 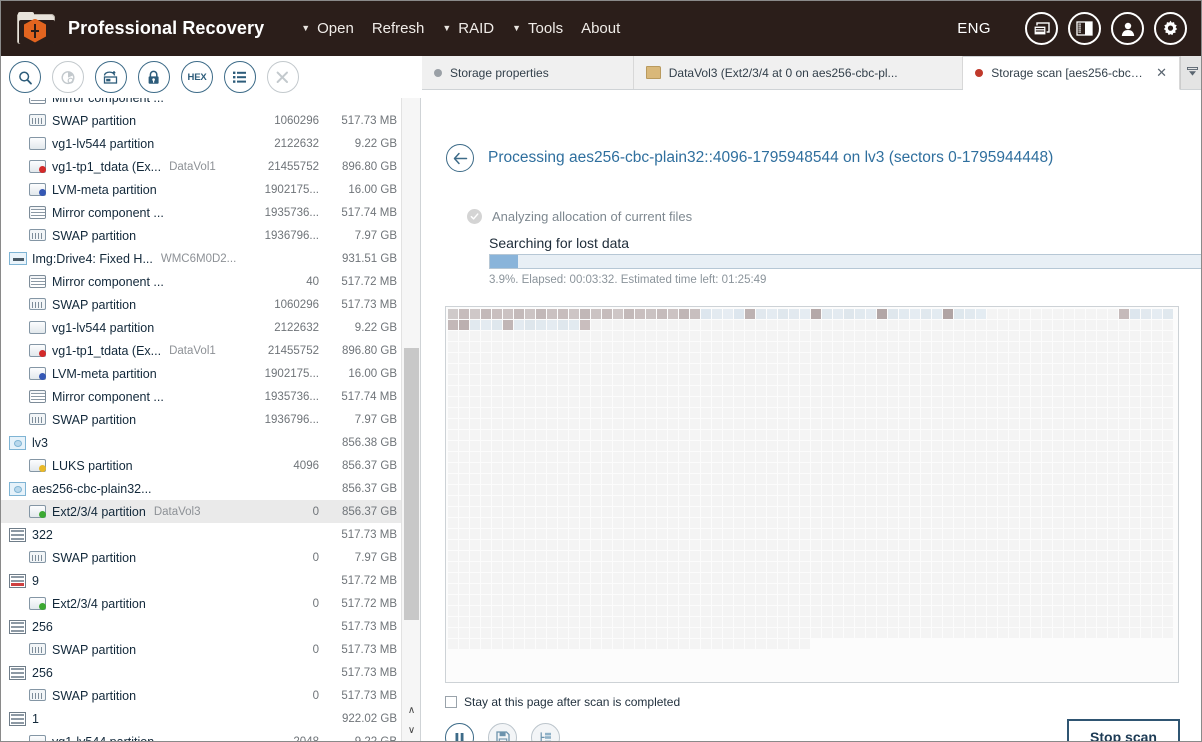 What do you see at coordinates (201, 580) in the screenshot?
I see `tree-row: 9 517.72 MB` at bounding box center [201, 580].